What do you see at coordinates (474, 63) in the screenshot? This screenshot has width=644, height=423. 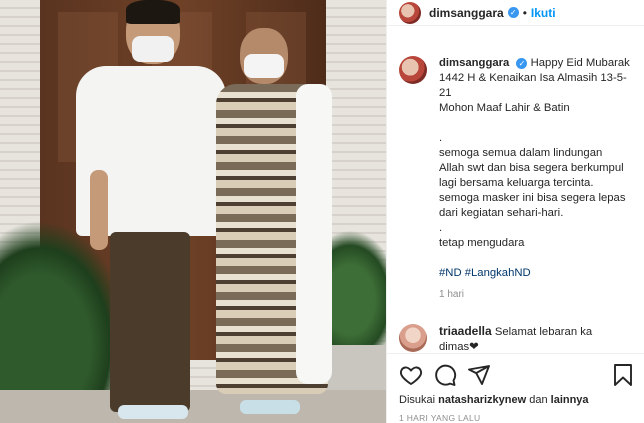 I see `caption-username: dimsanggara` at bounding box center [474, 63].